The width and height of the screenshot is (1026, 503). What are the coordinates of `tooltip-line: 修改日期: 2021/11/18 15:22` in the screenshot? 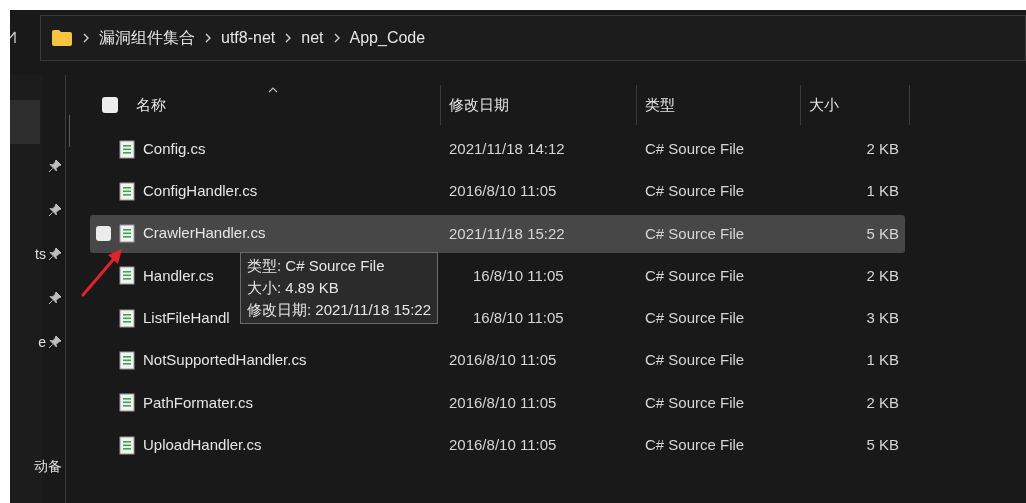 It's located at (339, 310).